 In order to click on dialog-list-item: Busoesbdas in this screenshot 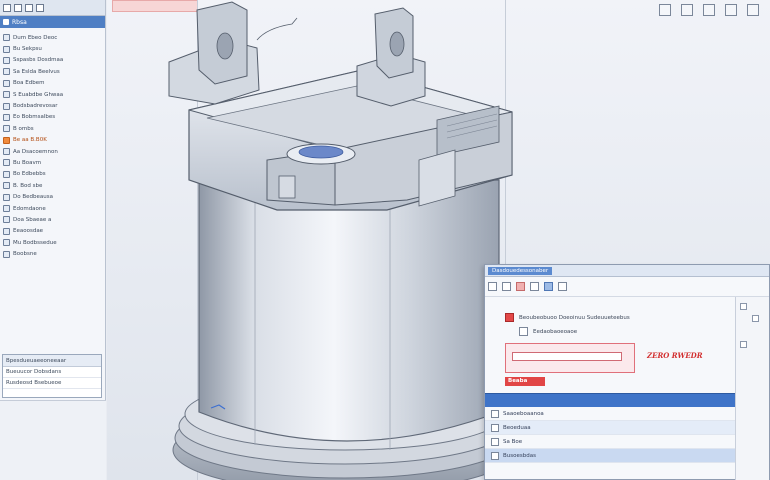, I will do `click(610, 456)`.